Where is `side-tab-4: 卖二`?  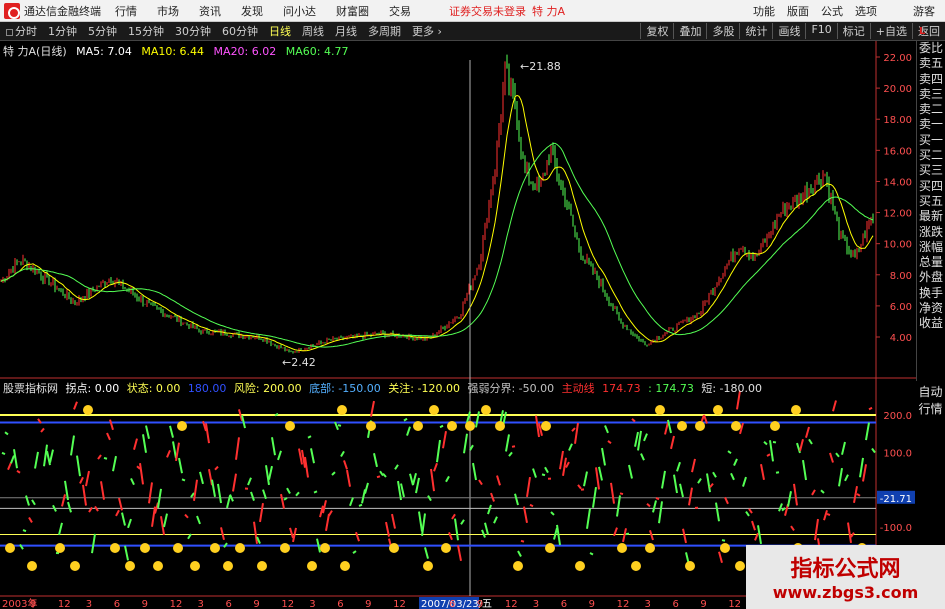
side-tab-4: 卖二 is located at coordinates (931, 109).